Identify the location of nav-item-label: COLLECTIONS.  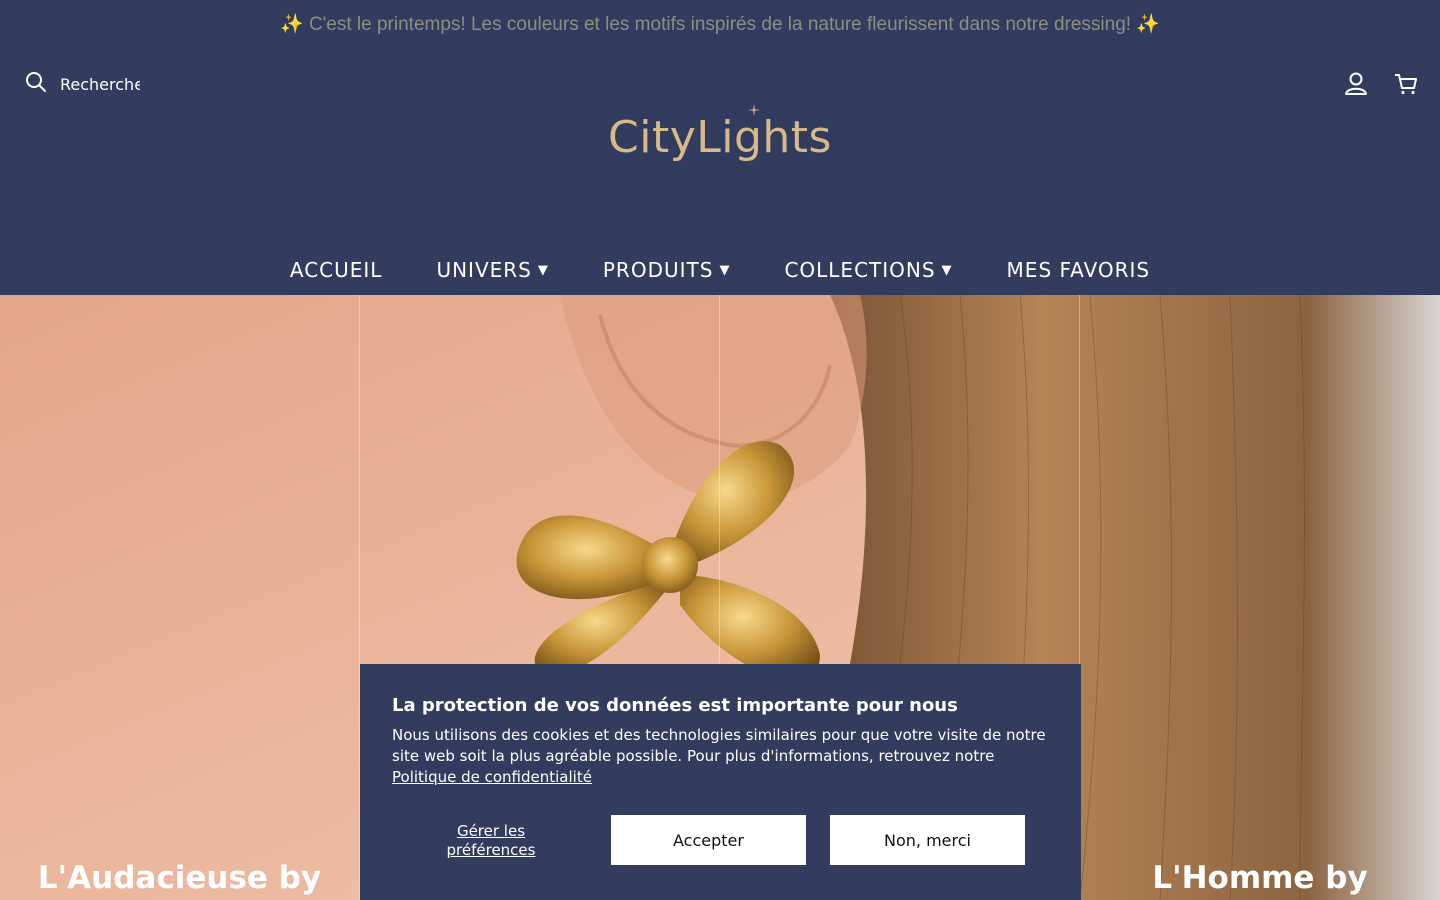
(860, 270).